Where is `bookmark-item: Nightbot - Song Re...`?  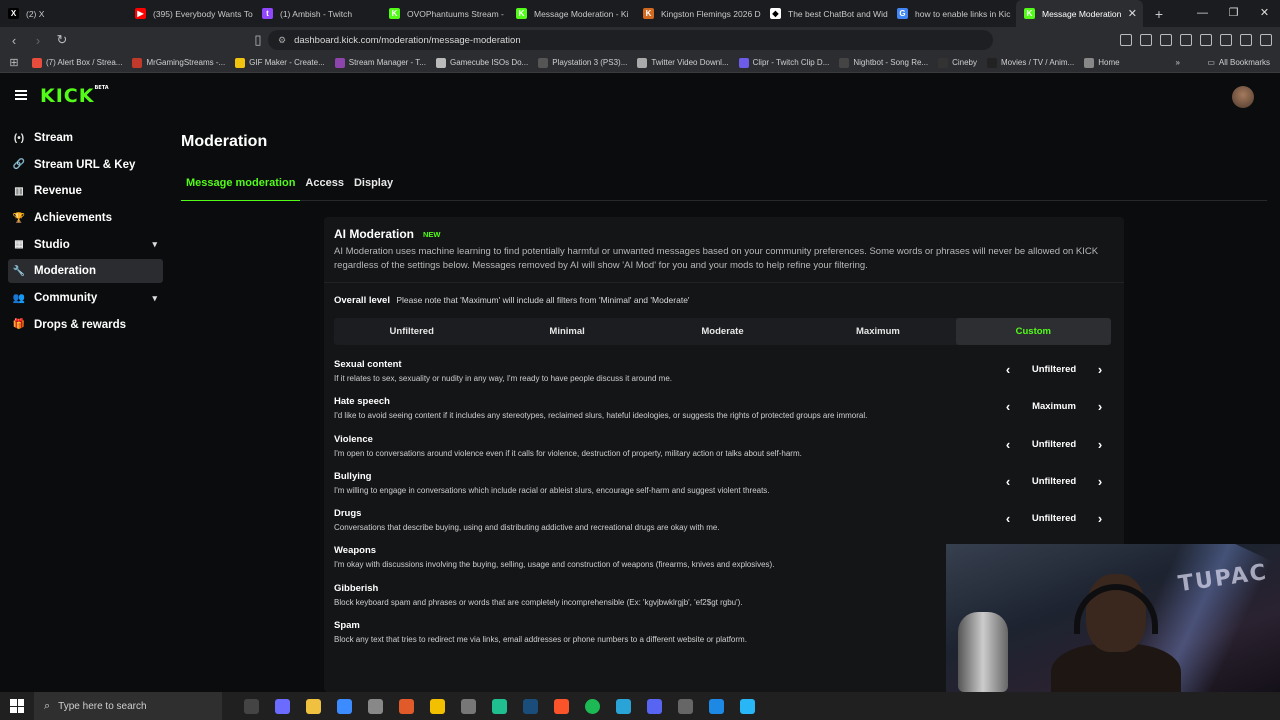 bookmark-item: Nightbot - Song Re... is located at coordinates (883, 62).